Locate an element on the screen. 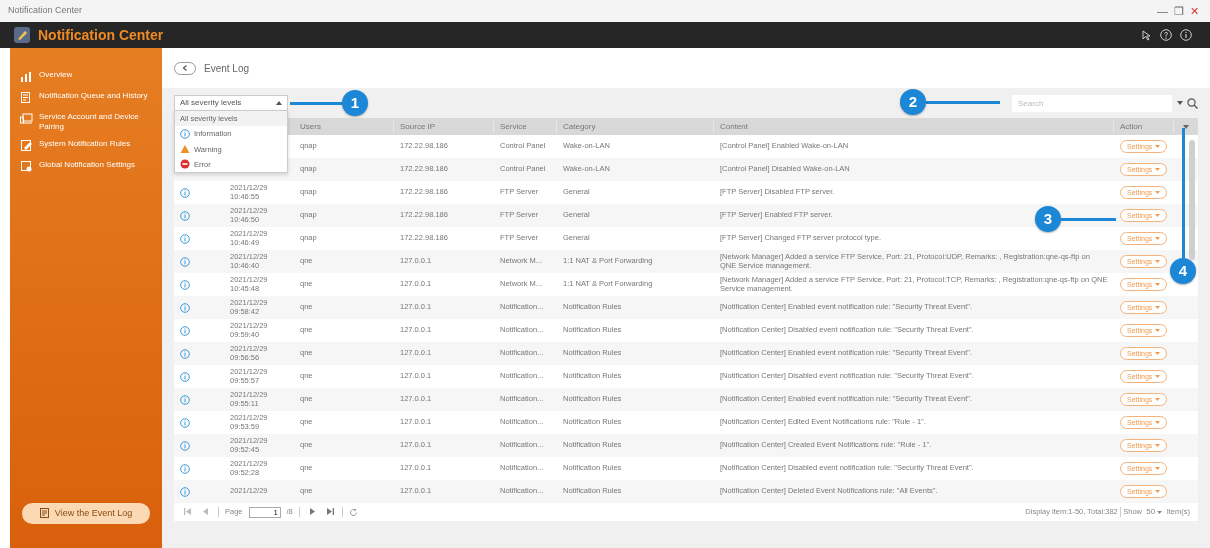  sidebar-item: System Notification Rules is located at coordinates (86, 146).